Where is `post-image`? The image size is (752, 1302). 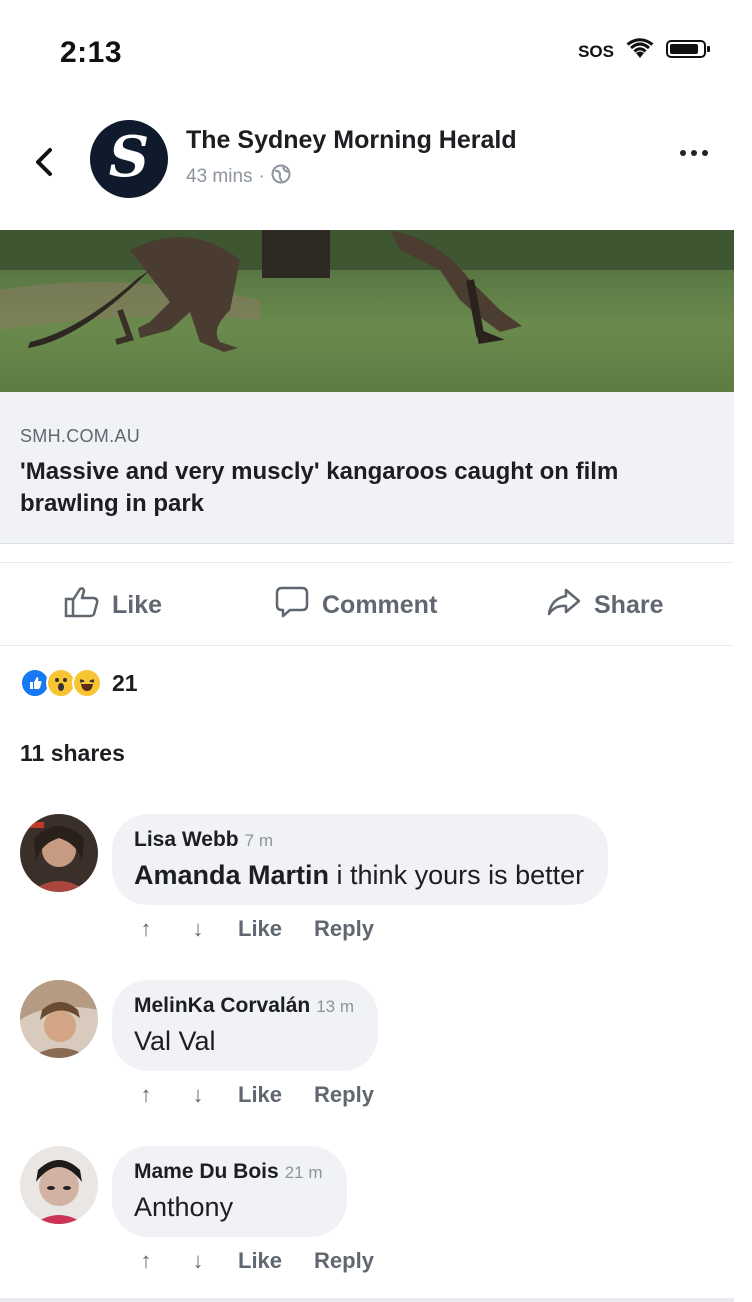 post-image is located at coordinates (367, 311).